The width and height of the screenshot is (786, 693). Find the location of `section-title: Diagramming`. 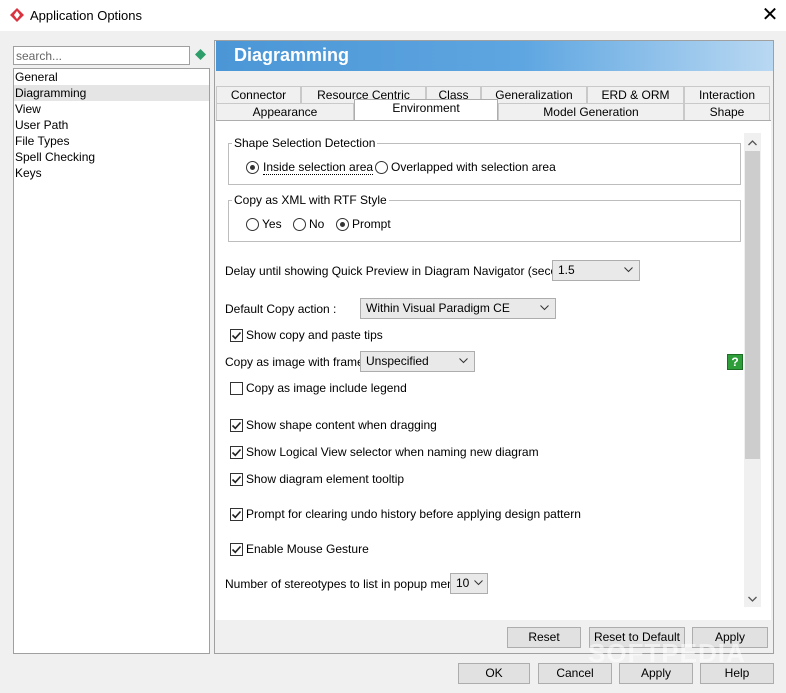

section-title: Diagramming is located at coordinates (292, 55).